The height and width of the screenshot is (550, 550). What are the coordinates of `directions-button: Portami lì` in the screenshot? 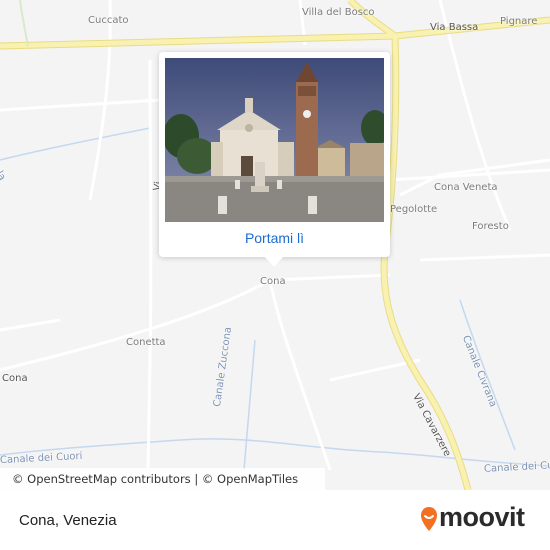 It's located at (274, 238).